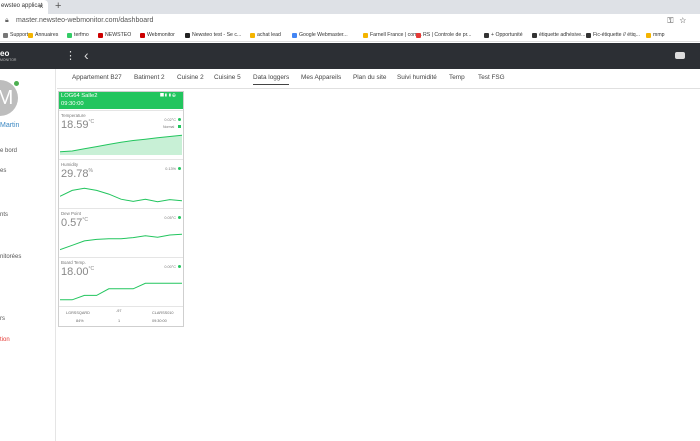 The image size is (700, 441). What do you see at coordinates (75, 223) in the screenshot?
I see `sensor-value: 0.57°C` at bounding box center [75, 223].